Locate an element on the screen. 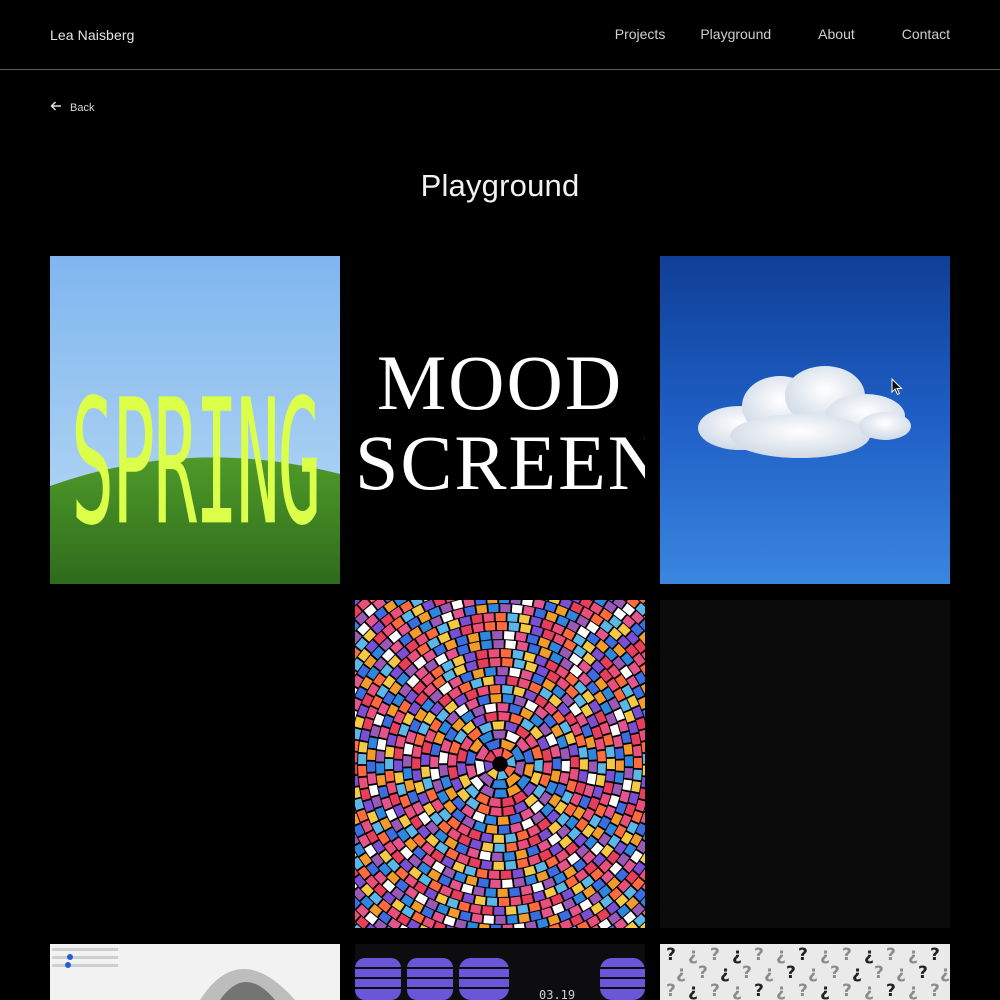  question-marks-image: ? ¿? ¿? ¿? ¿? ¿? ¿ ?¿? ¿? ¿? ¿? ¿? ¿? ¿? ¿? ¿? ¿? ¿? ¿? ¿? is located at coordinates (805, 972).